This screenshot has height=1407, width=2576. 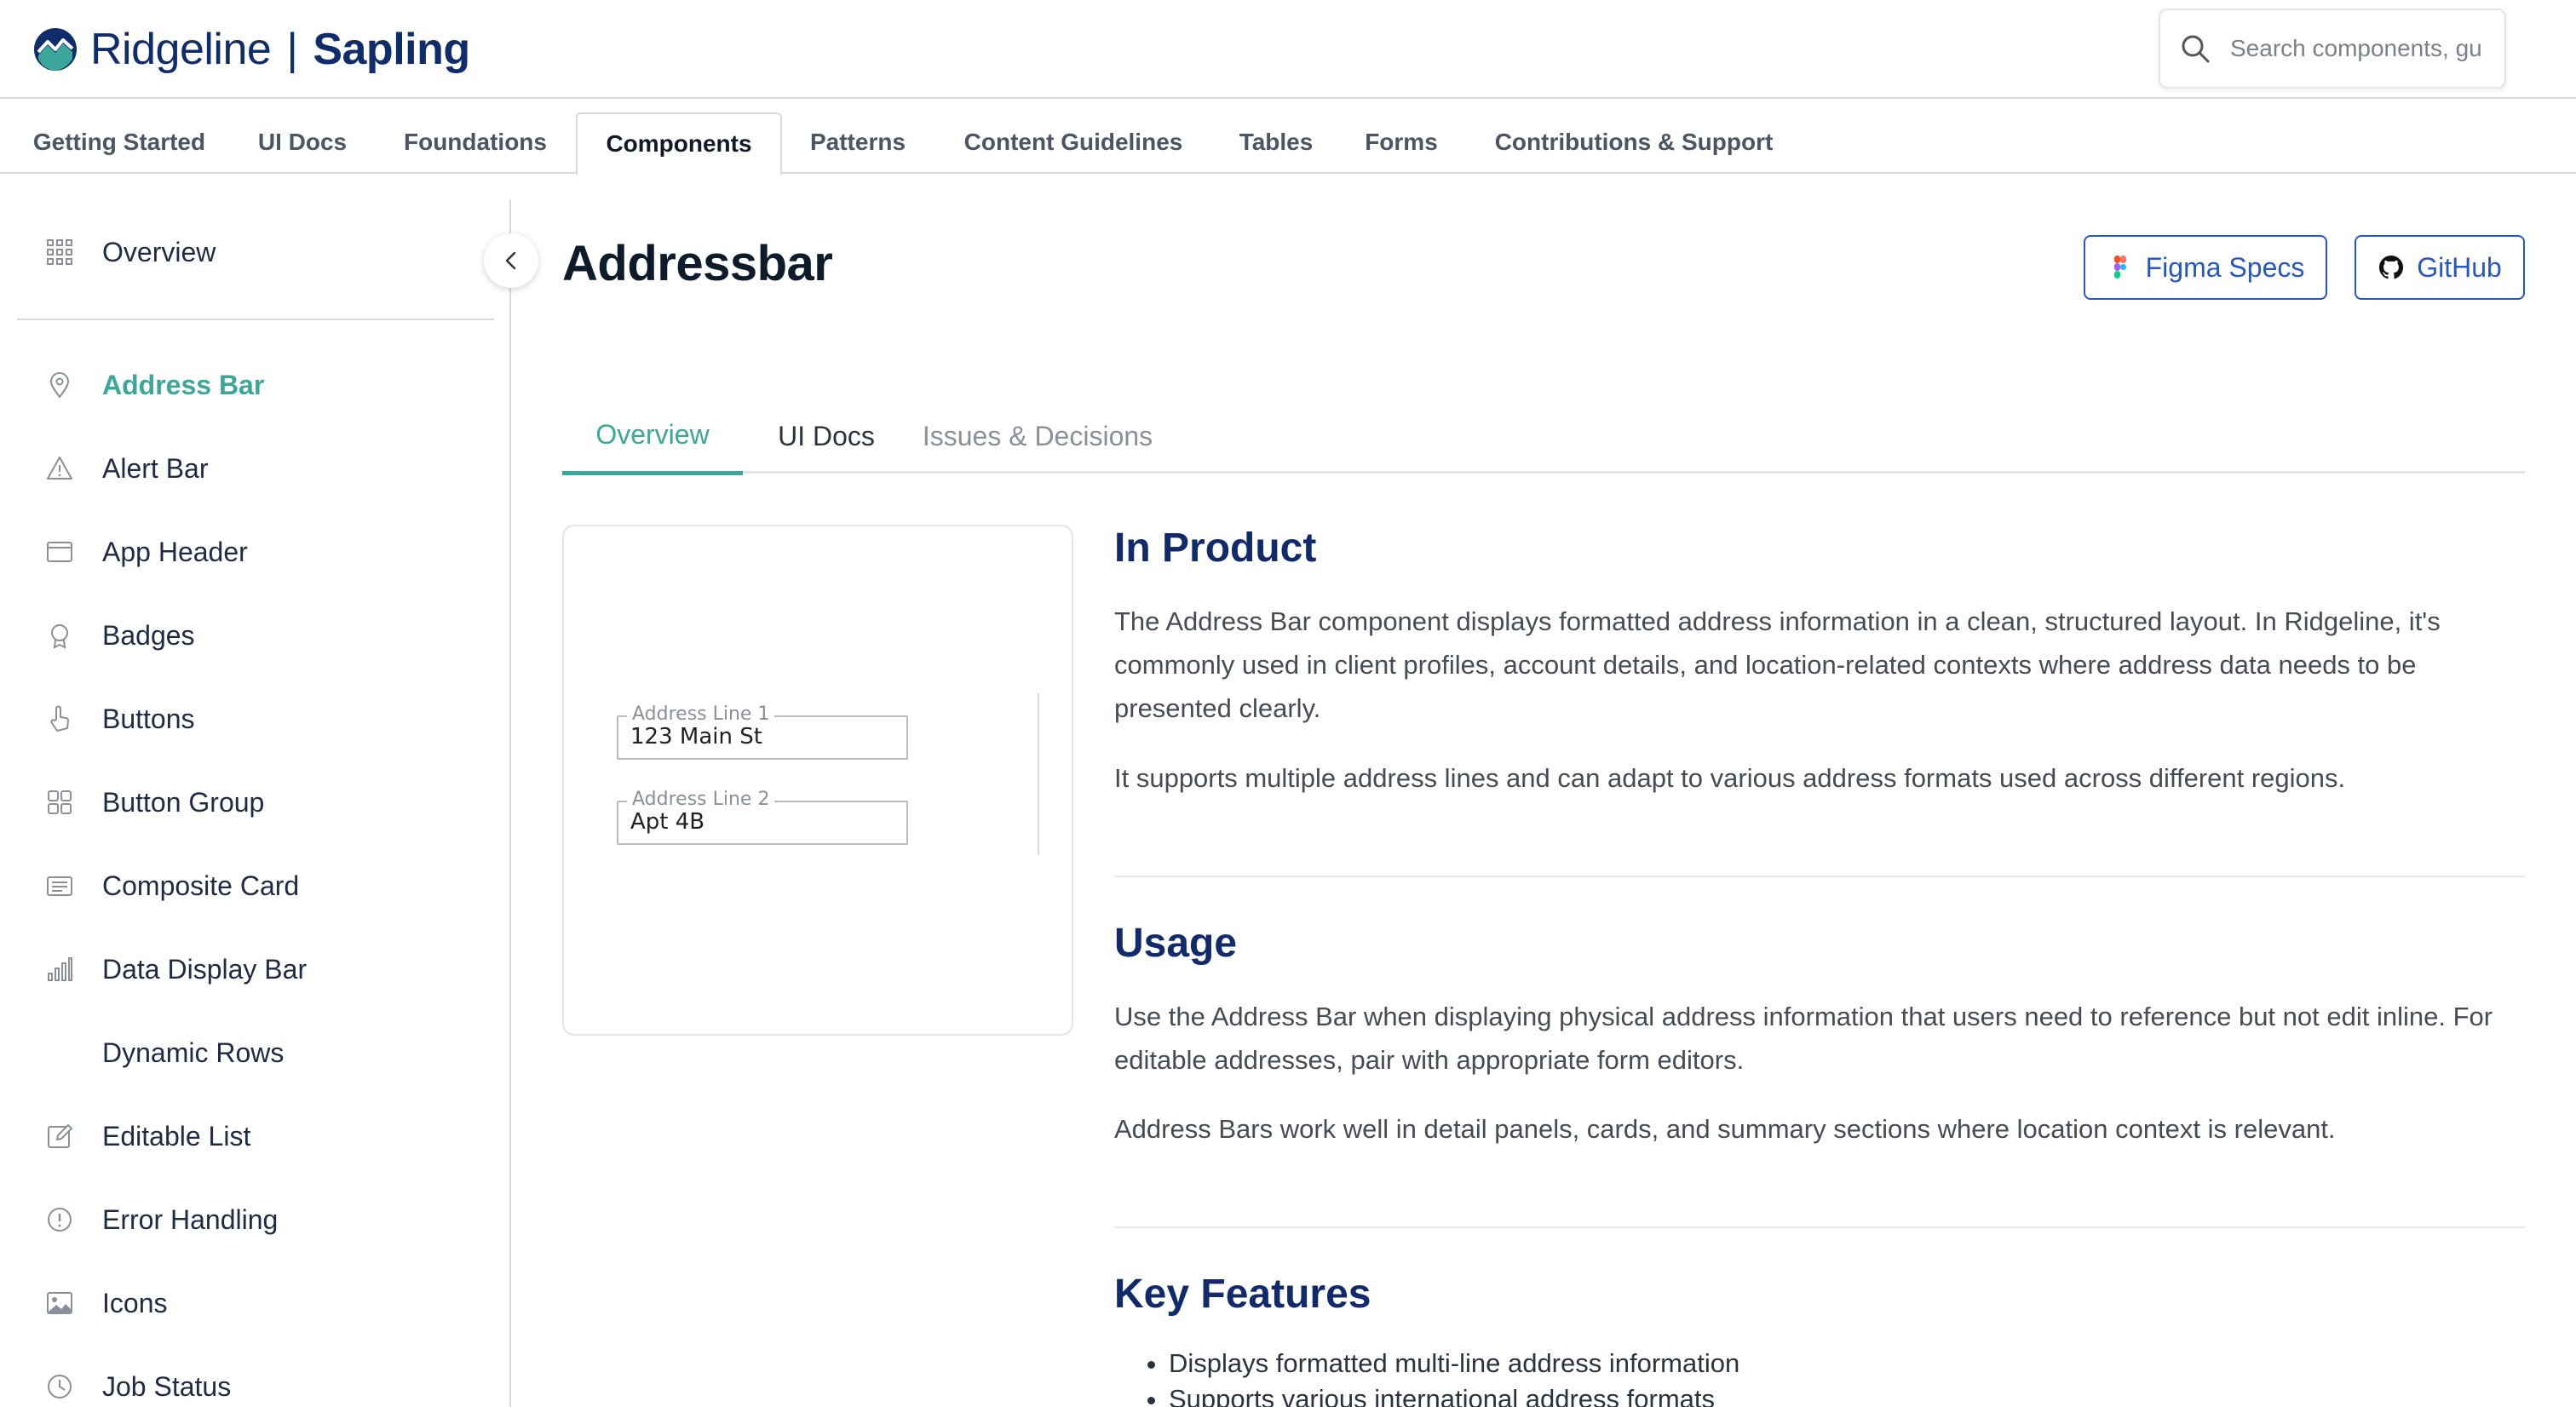 I want to click on figma-specs-button: Figma Specs, so click(x=2205, y=267).